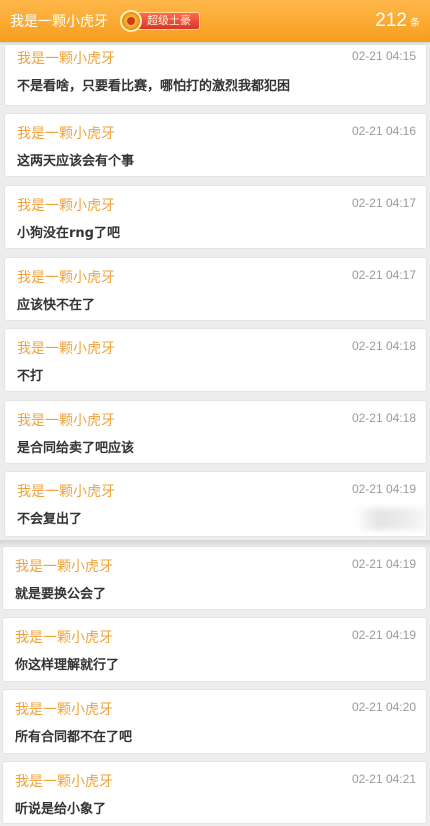  I want to click on message-time: 02-21 04:15, so click(383, 56).